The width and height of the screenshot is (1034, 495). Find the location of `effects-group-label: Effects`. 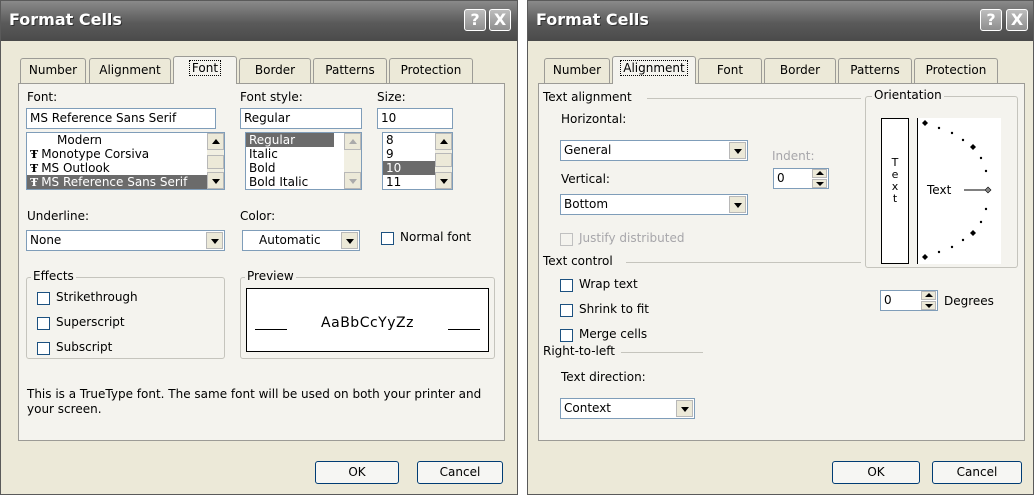

effects-group-label: Effects is located at coordinates (53, 276).